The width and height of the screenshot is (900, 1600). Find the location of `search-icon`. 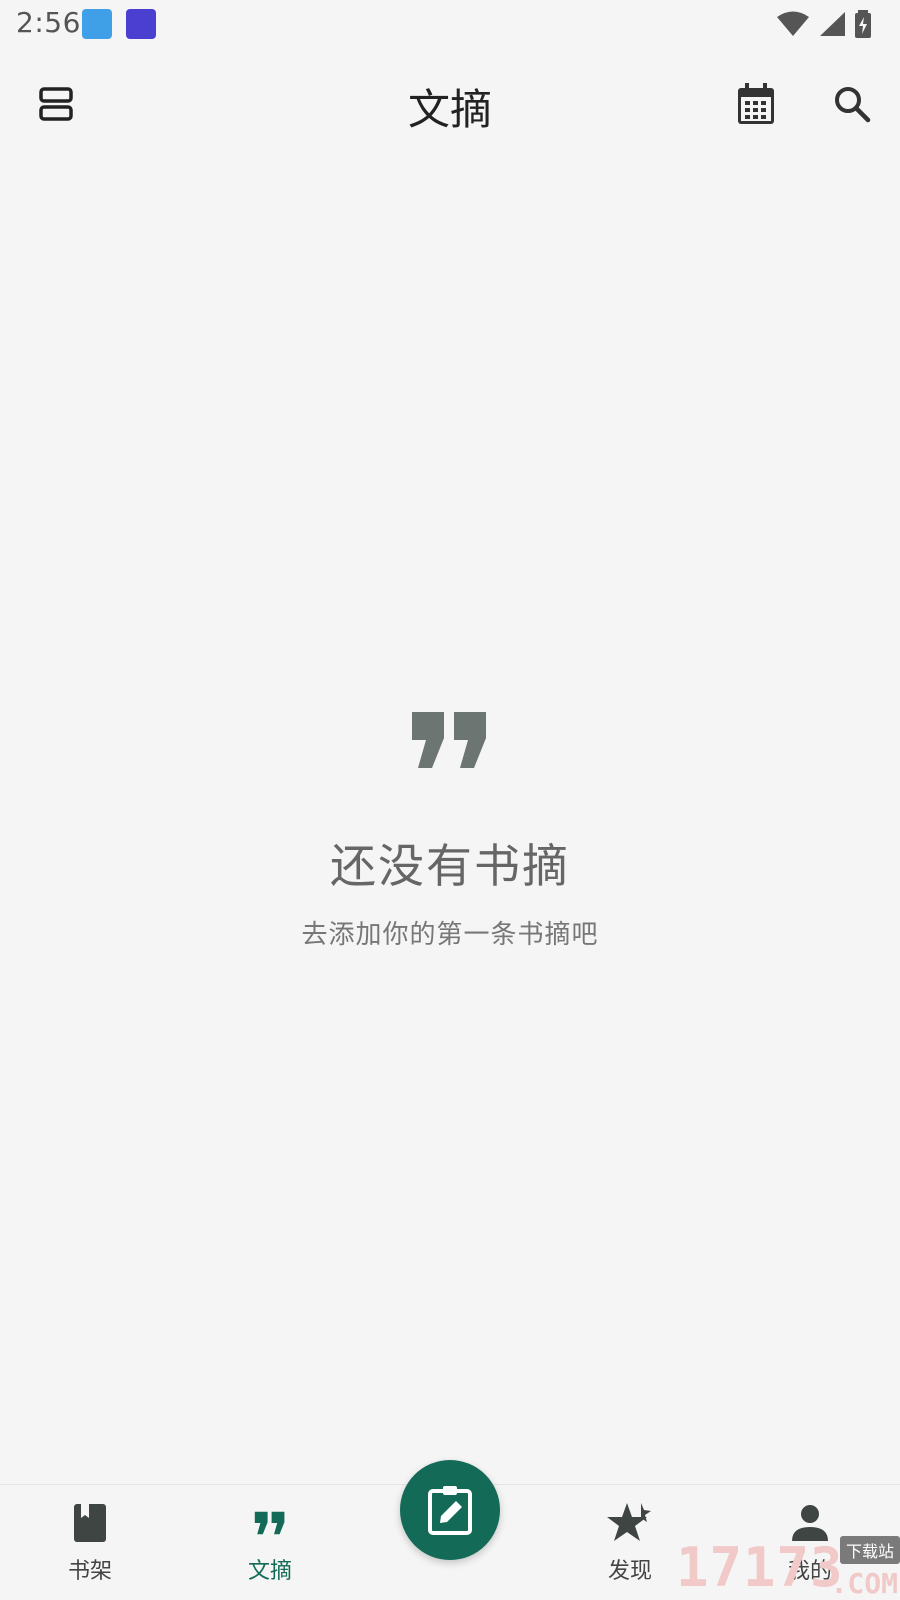

search-icon is located at coordinates (853, 105).